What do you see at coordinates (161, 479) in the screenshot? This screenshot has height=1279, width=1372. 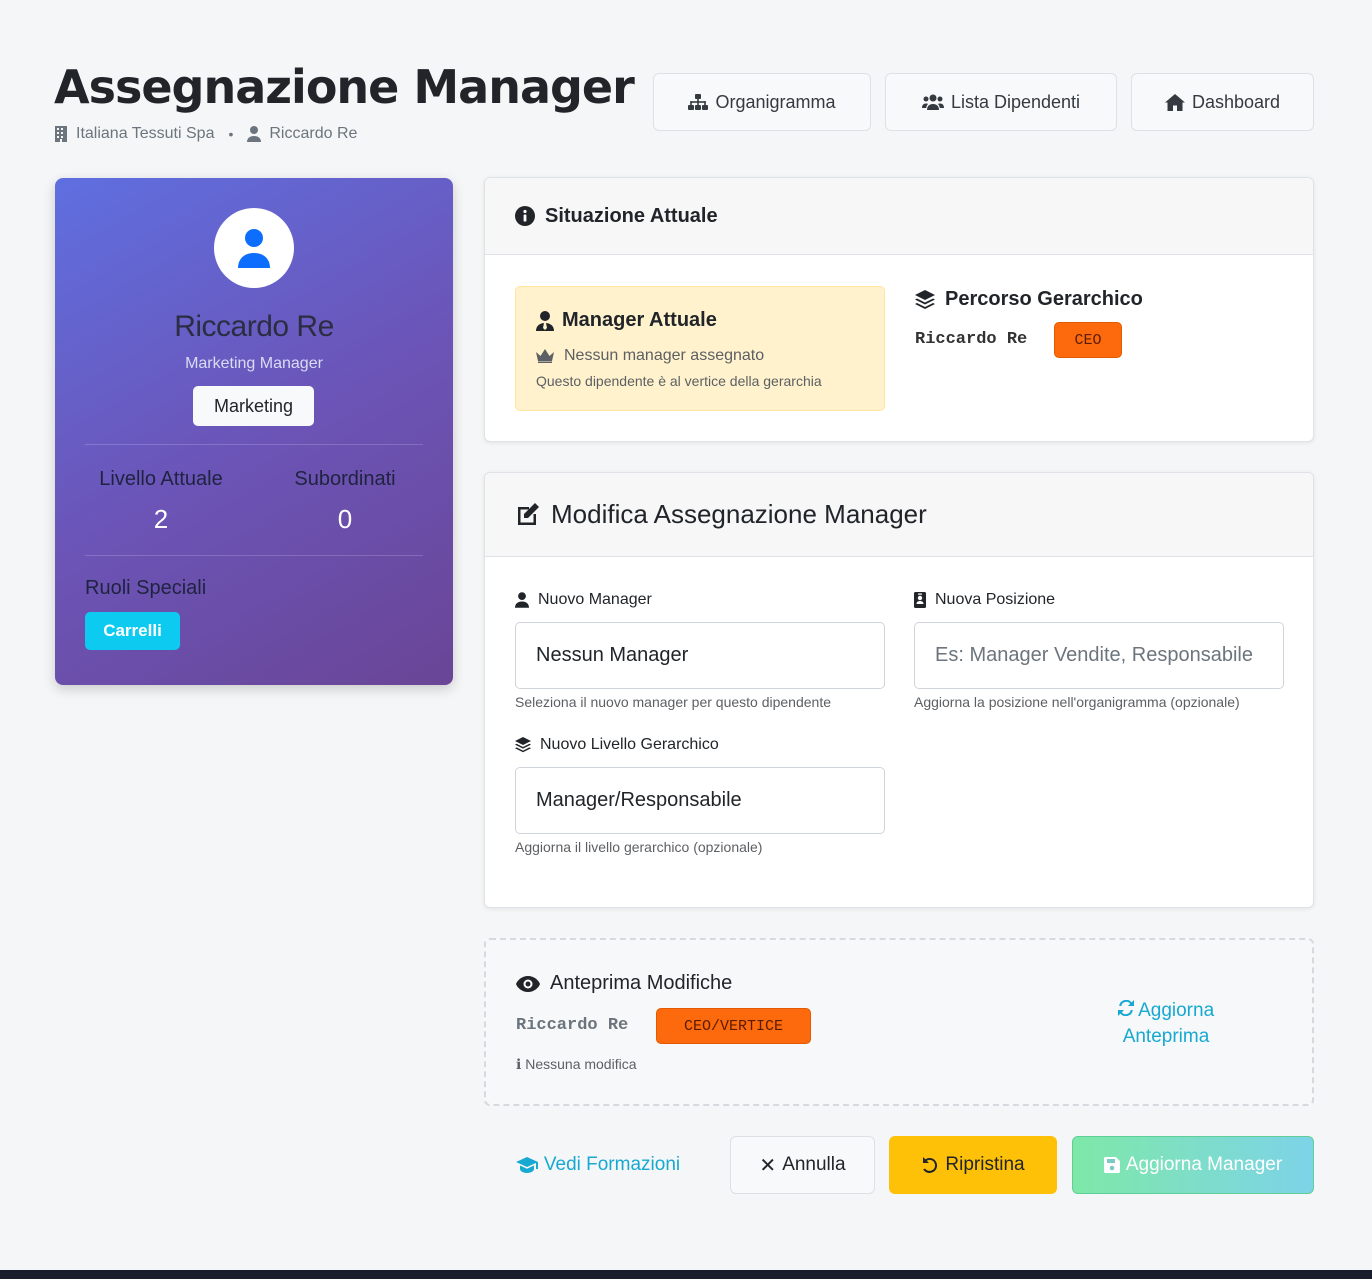 I see `level-stat-label: Livello Attuale` at bounding box center [161, 479].